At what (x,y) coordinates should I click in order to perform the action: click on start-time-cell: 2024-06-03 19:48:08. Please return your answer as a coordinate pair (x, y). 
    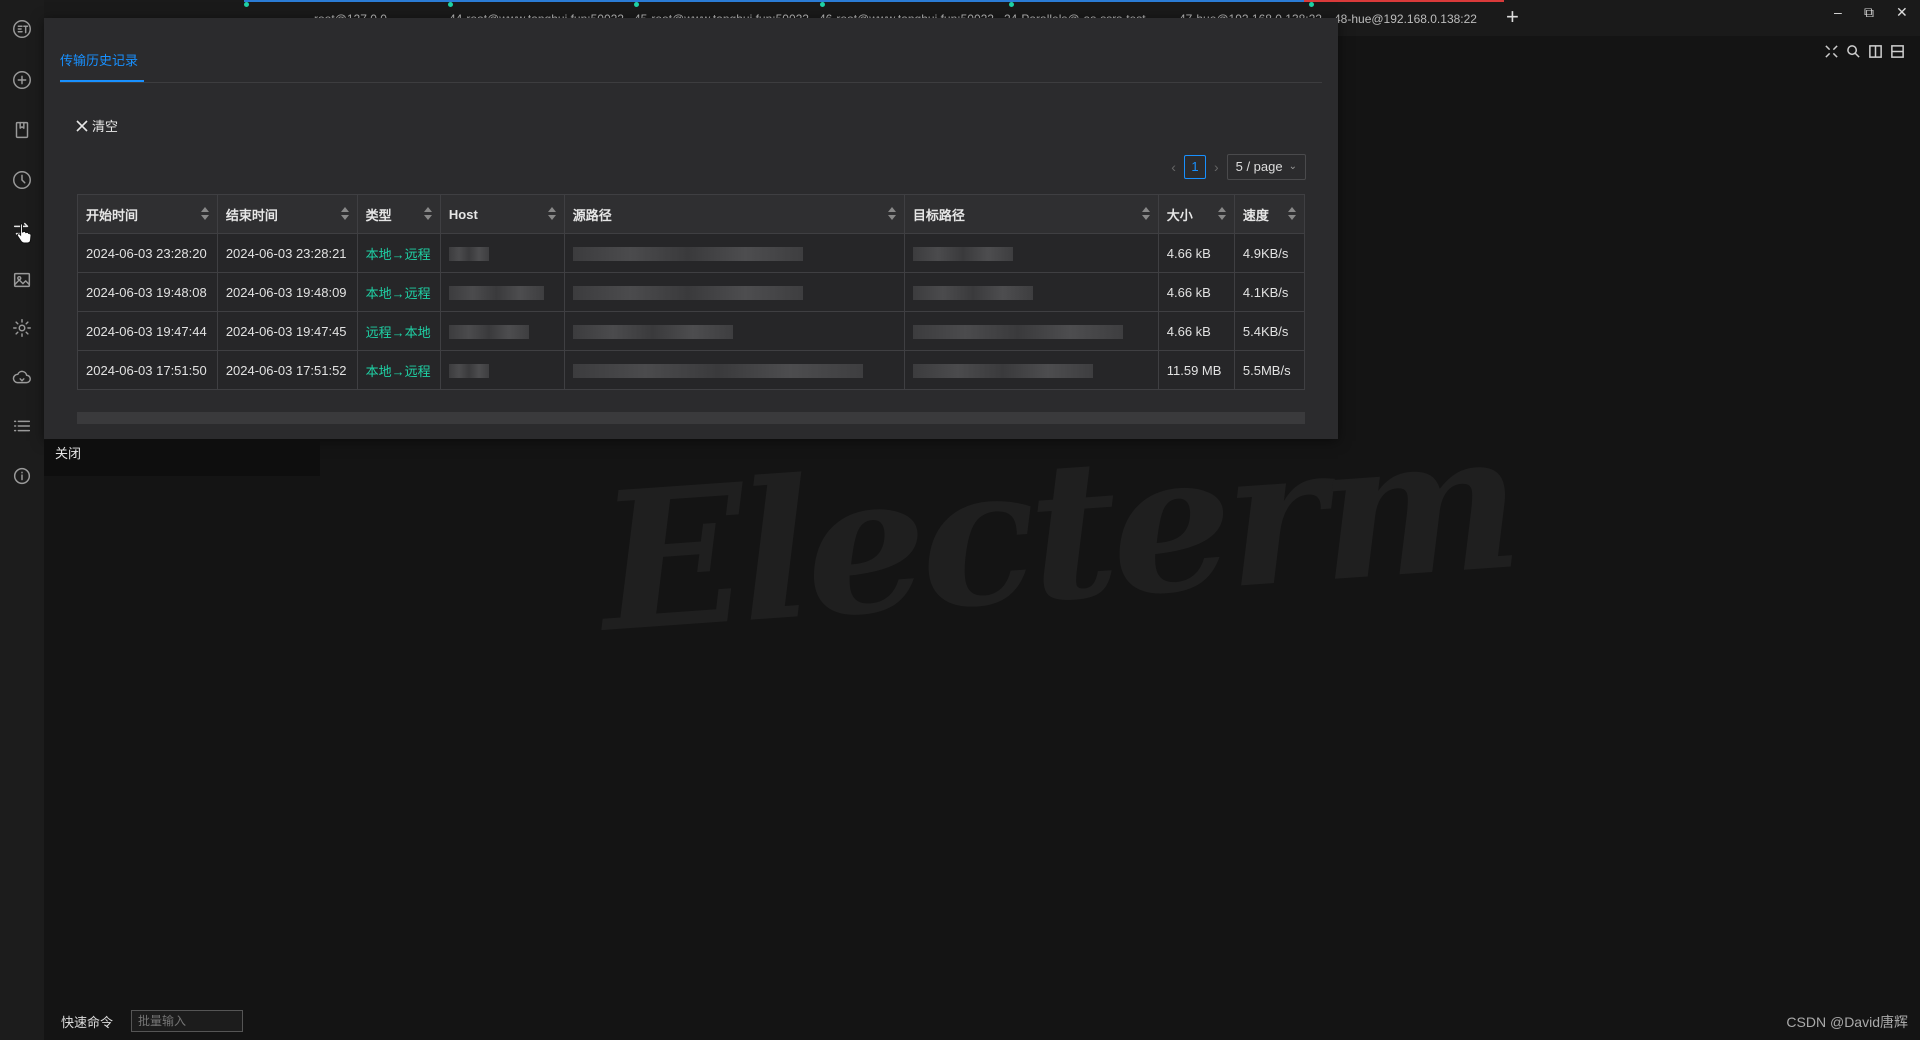
    Looking at the image, I should click on (147, 292).